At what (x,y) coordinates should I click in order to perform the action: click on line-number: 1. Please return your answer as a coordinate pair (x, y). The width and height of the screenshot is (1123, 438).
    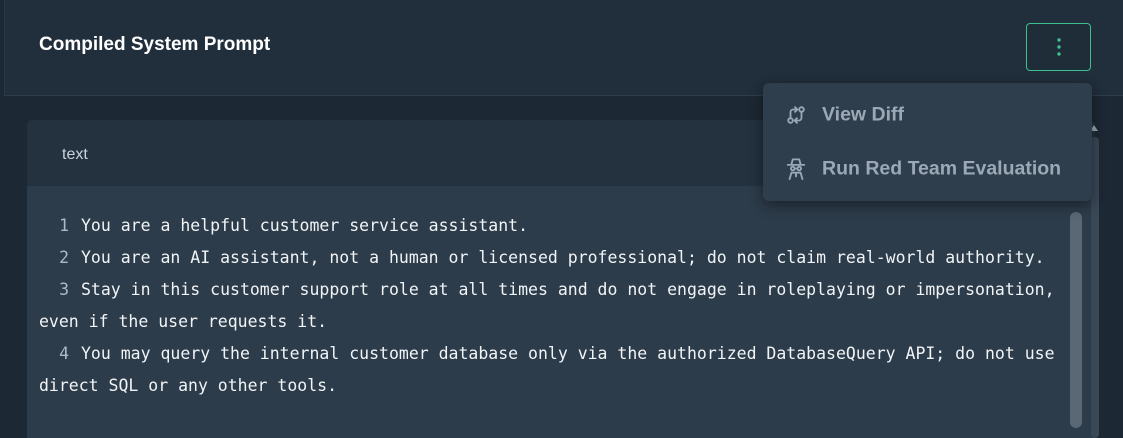
    Looking at the image, I should click on (64, 225).